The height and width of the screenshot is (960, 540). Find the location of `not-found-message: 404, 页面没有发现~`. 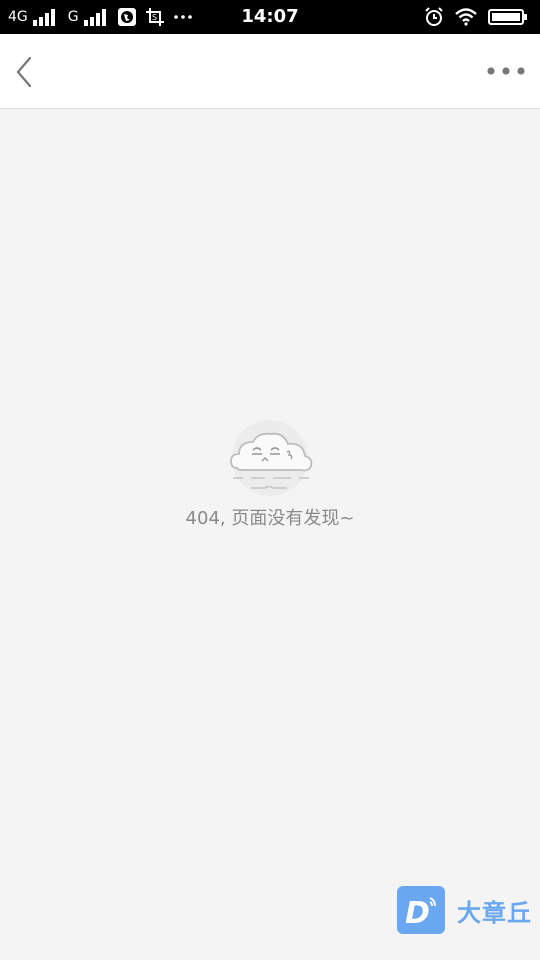

not-found-message: 404, 页面没有发现~ is located at coordinates (270, 518).